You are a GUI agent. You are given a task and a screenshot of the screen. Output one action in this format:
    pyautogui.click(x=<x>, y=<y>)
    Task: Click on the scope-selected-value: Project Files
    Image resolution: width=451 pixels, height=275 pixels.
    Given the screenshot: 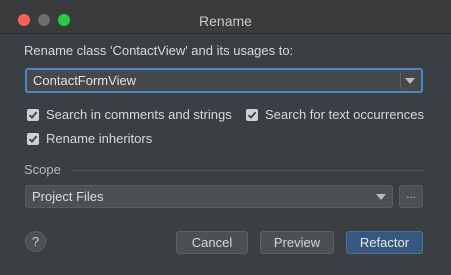 What is the action you would take?
    pyautogui.click(x=68, y=196)
    